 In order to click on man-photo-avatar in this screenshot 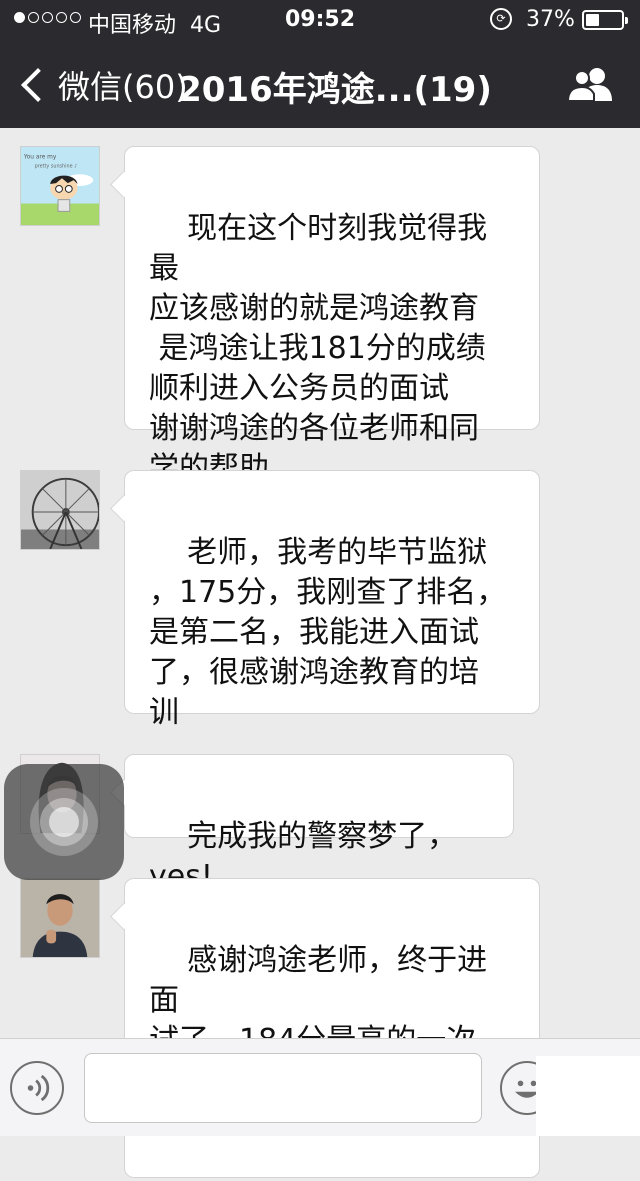, I will do `click(60, 918)`.